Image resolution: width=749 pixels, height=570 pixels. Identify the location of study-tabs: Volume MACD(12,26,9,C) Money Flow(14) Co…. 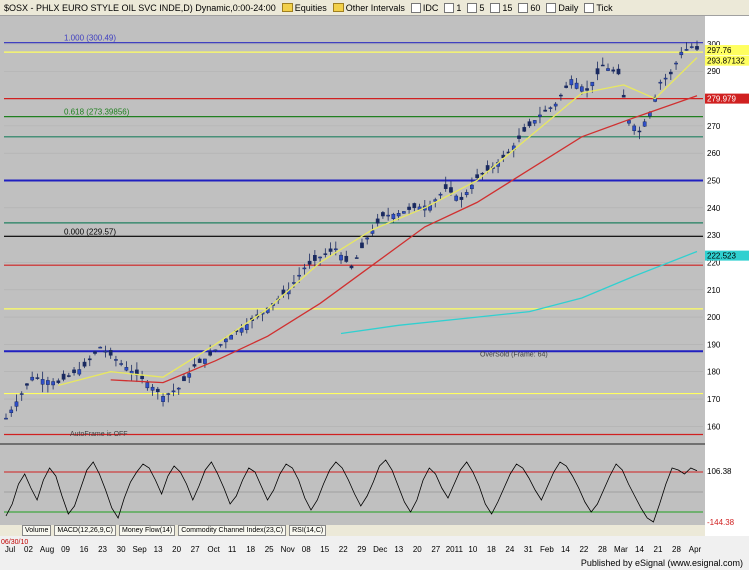
(352, 530).